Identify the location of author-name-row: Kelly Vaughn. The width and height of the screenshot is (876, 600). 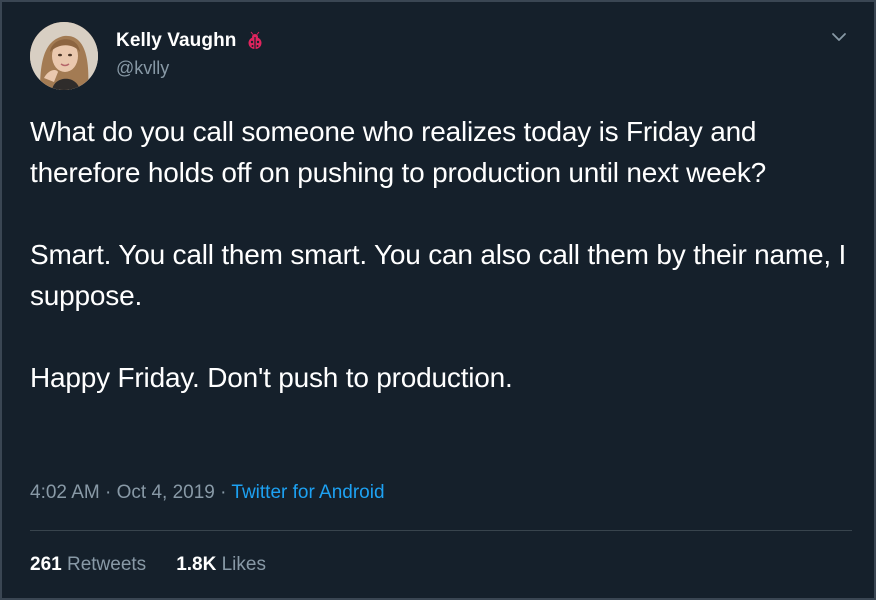
(190, 41).